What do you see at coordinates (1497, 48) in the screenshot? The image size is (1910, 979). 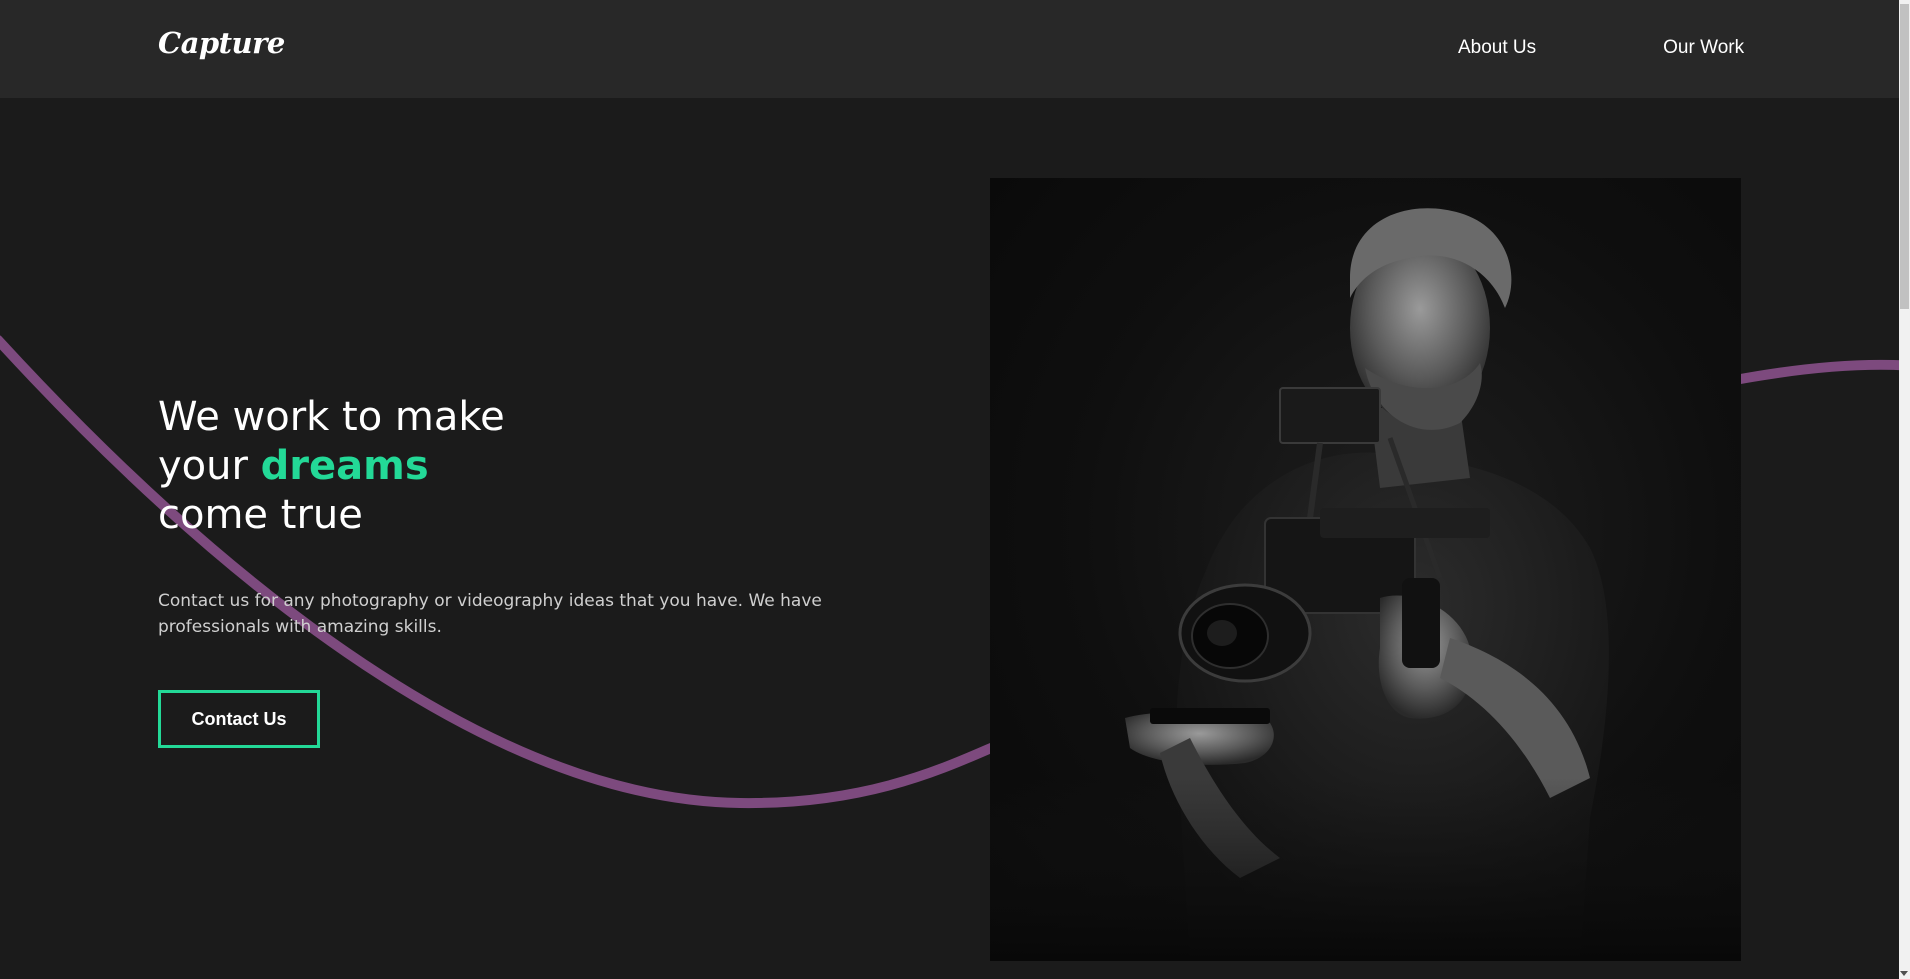 I see `nav-link-about-us: About Us` at bounding box center [1497, 48].